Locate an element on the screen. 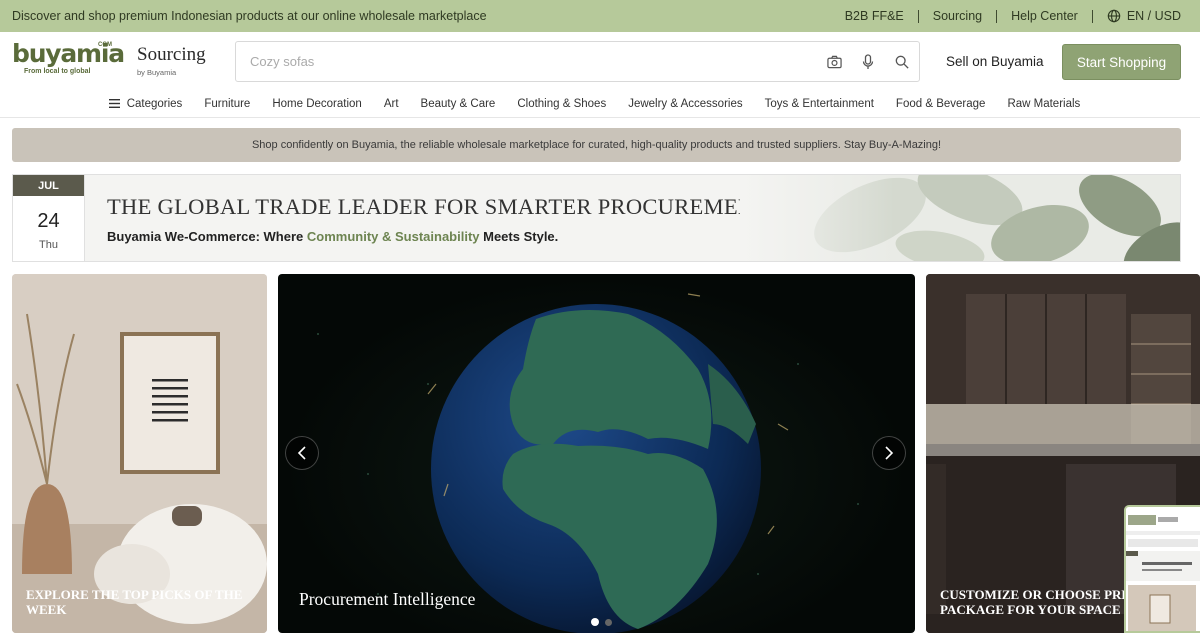 The image size is (1200, 633). search-input is located at coordinates (526, 61).